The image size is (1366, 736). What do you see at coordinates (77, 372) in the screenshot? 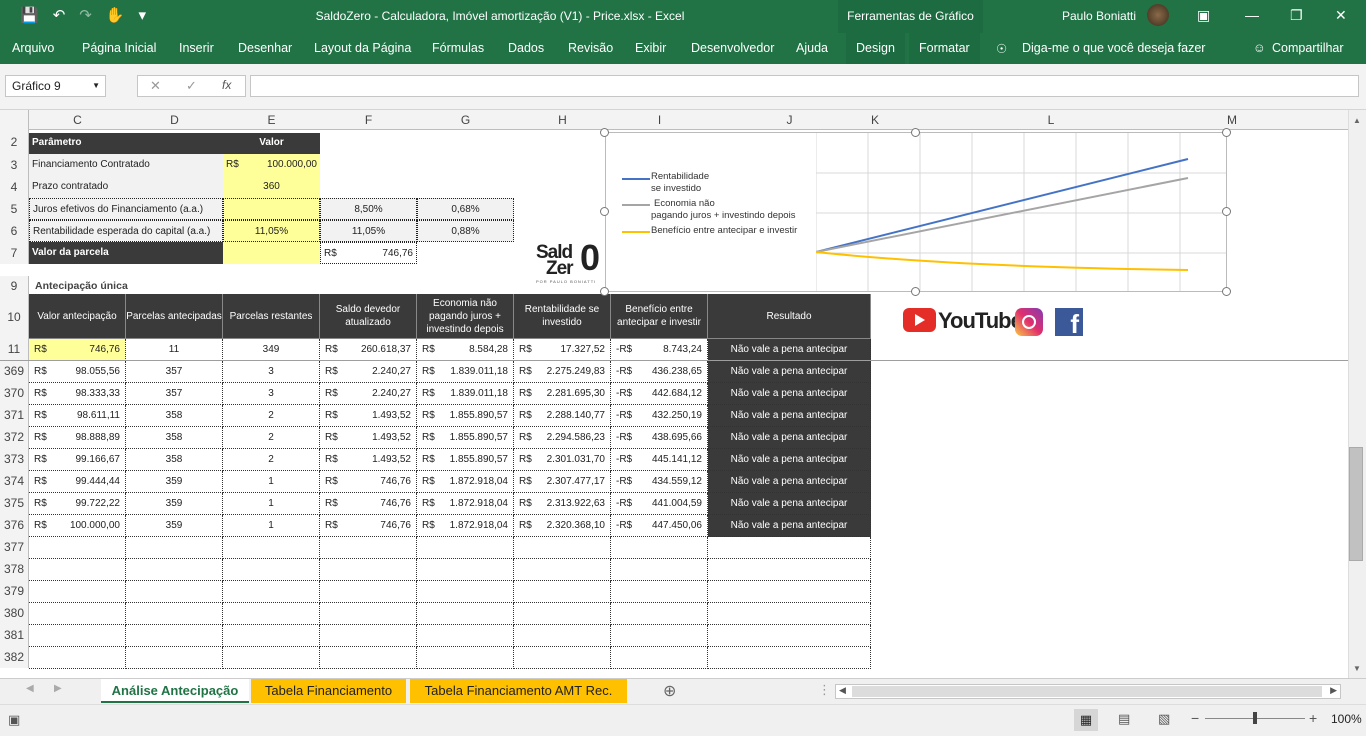
I see `table-cell: R$ 98.055,56` at bounding box center [77, 372].